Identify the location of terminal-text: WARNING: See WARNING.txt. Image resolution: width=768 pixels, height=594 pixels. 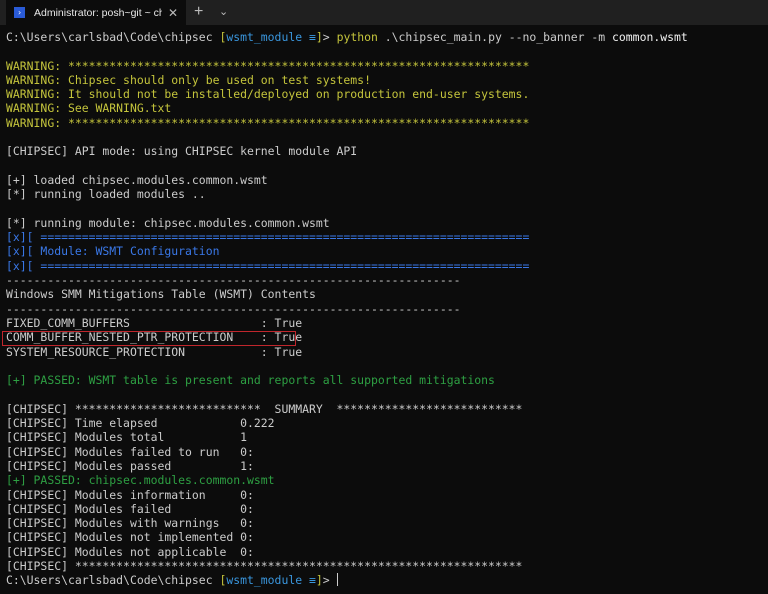
(89, 108).